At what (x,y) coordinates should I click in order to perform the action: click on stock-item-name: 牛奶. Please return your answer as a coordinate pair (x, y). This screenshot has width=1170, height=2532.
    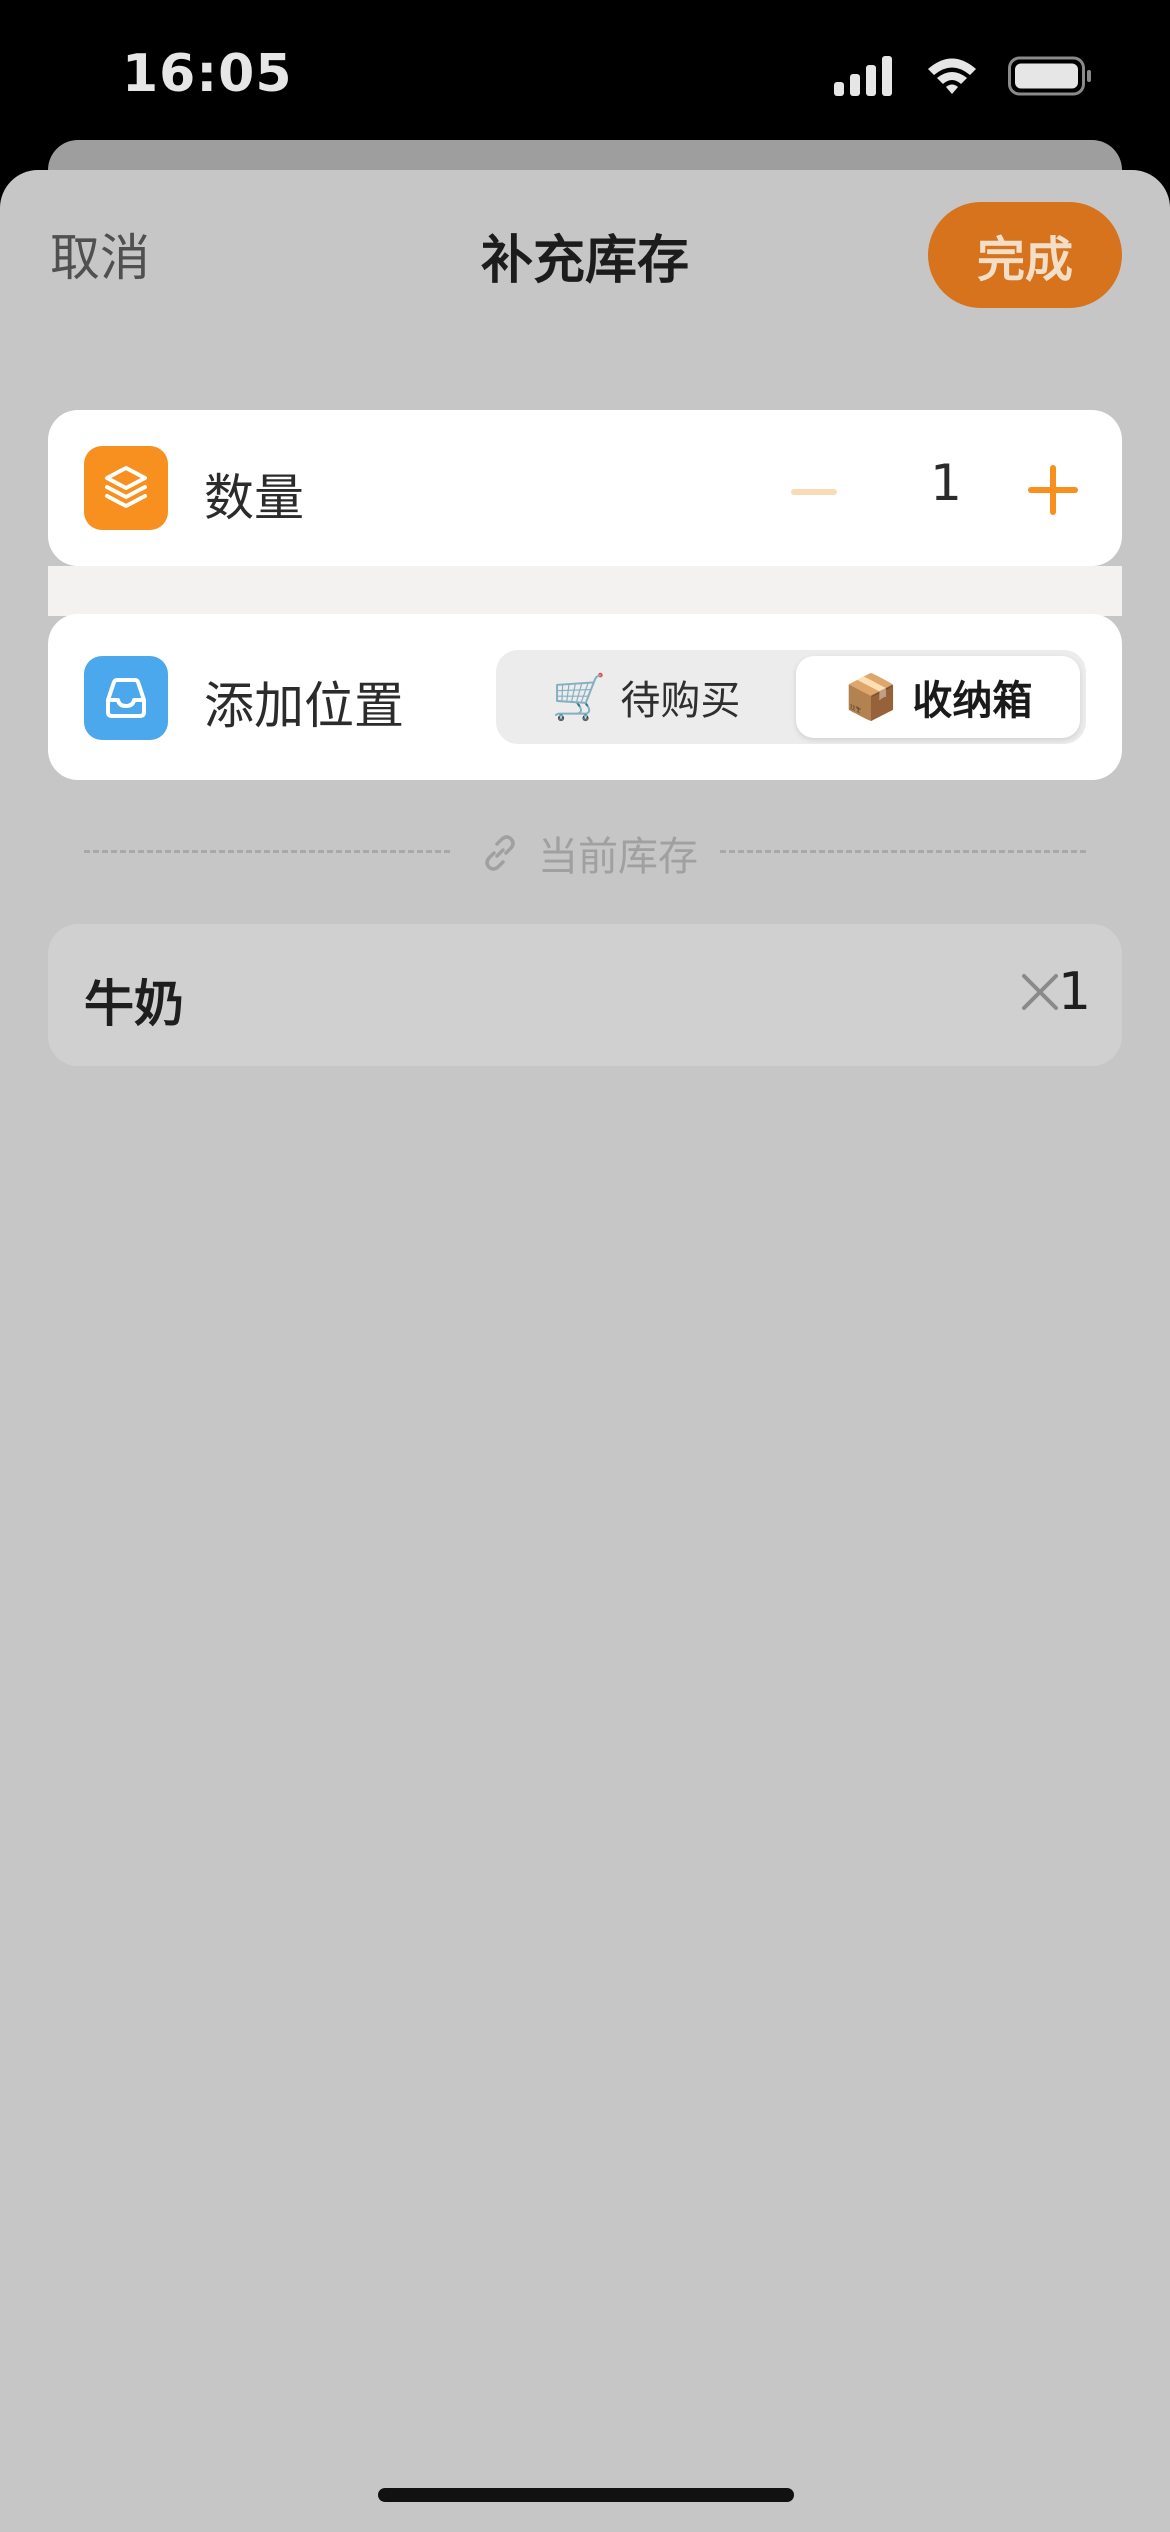
    Looking at the image, I should click on (134, 1004).